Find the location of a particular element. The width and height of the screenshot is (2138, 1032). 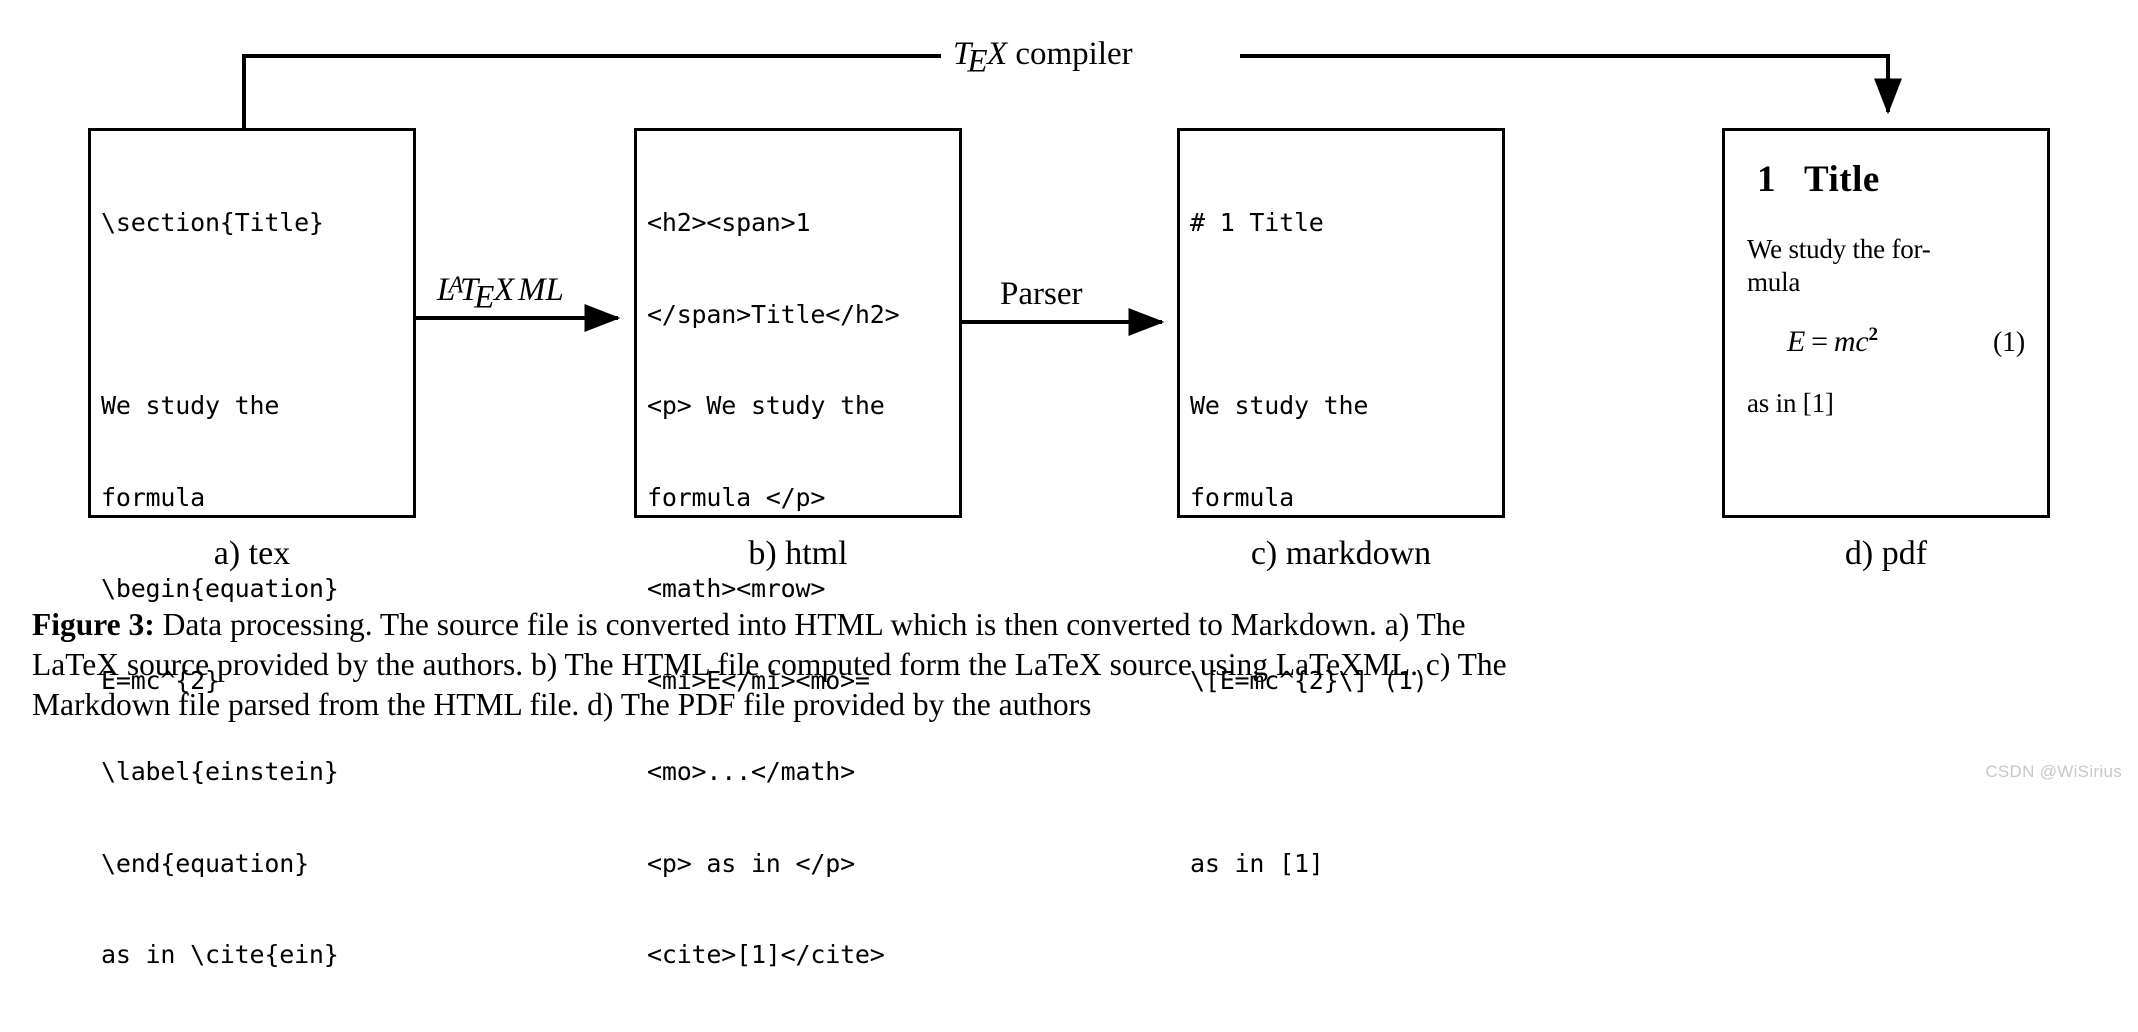

pdf-section-heading: 1 Title is located at coordinates (1891, 180).